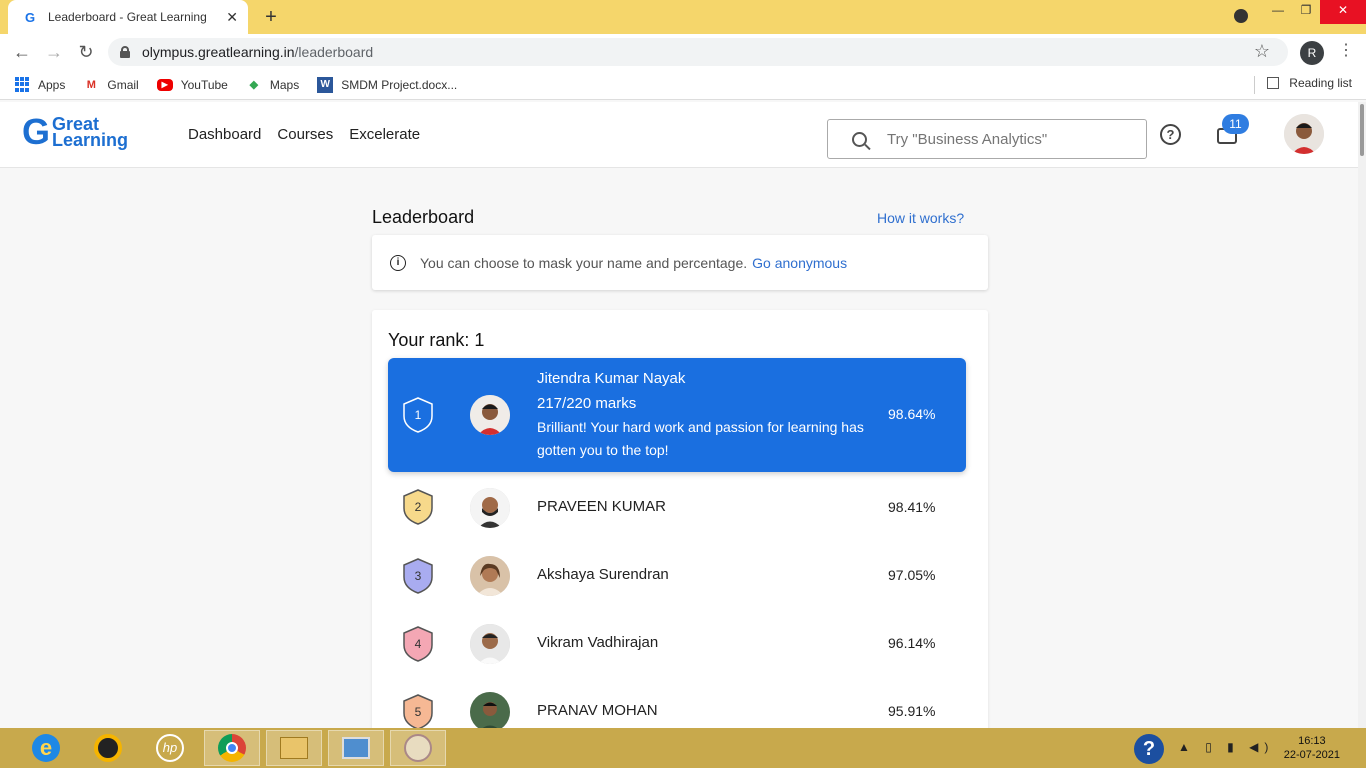  Describe the element at coordinates (22, 52) in the screenshot. I see `back-arrow-icon: ←` at that location.